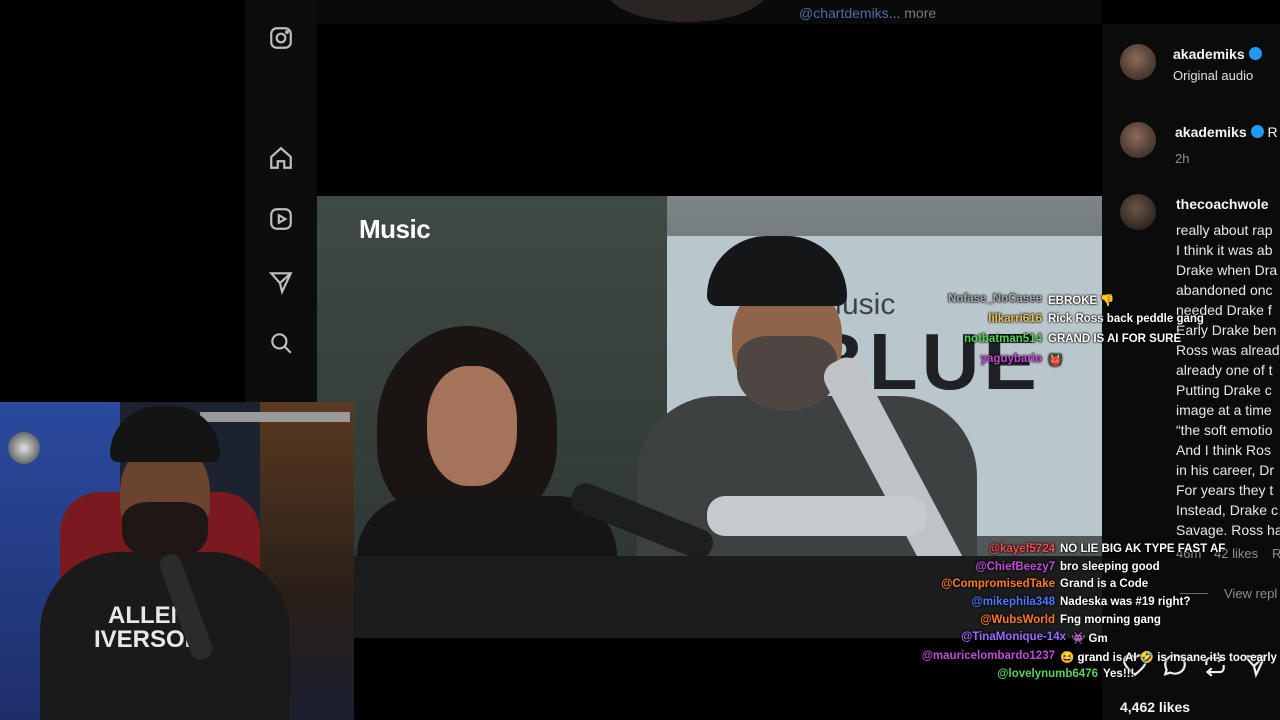 The image size is (1280, 720). What do you see at coordinates (1119, 674) in the screenshot?
I see `chat-text: Yes!!!` at bounding box center [1119, 674].